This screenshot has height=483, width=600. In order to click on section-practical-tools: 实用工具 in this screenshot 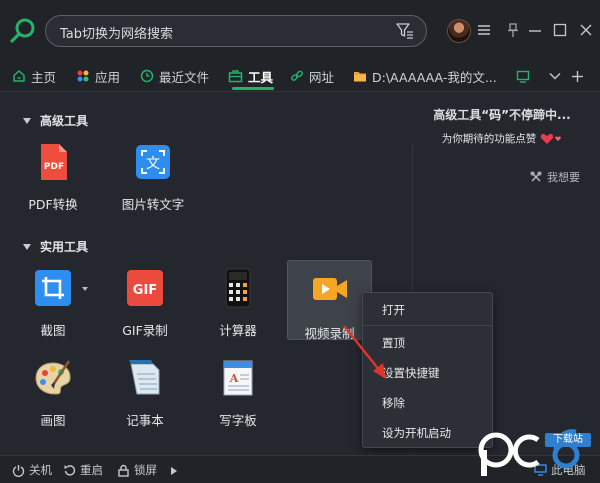, I will do `click(55, 246)`.